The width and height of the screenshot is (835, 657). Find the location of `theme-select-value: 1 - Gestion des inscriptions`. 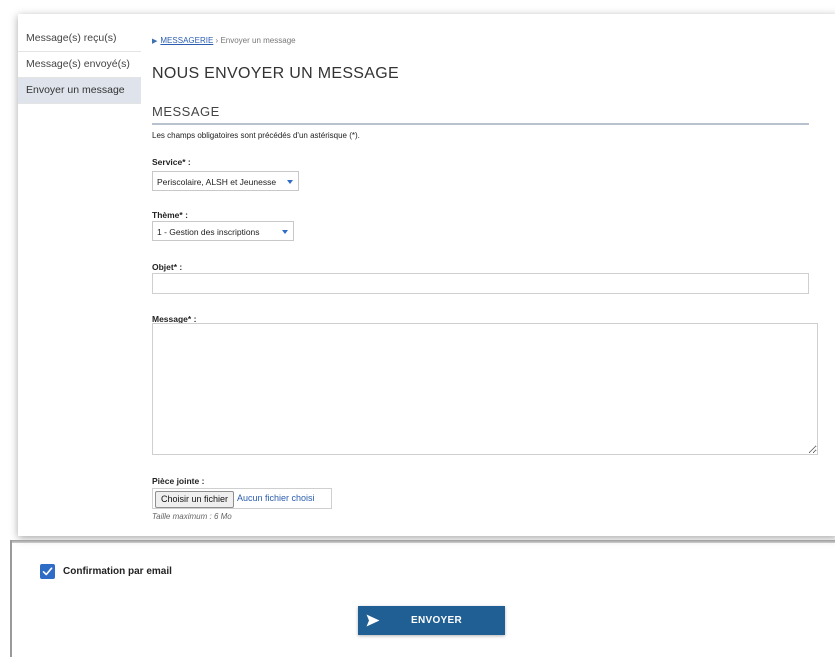

theme-select-value: 1 - Gestion des inscriptions is located at coordinates (208, 232).